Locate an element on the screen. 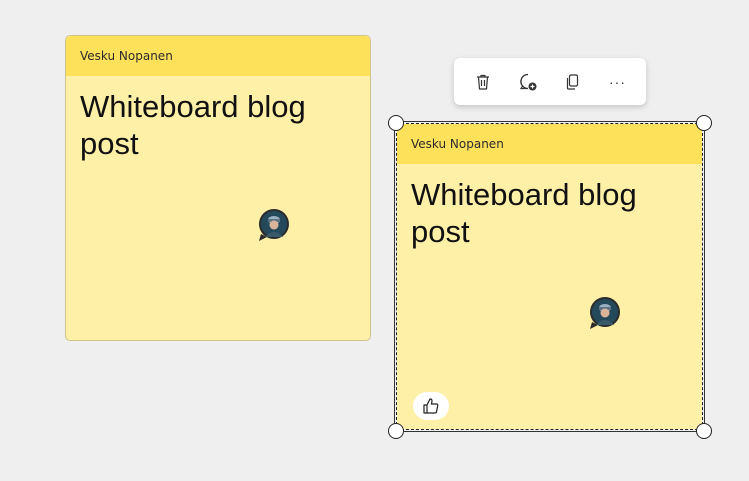 This screenshot has height=481, width=749. delete-button is located at coordinates (483, 82).